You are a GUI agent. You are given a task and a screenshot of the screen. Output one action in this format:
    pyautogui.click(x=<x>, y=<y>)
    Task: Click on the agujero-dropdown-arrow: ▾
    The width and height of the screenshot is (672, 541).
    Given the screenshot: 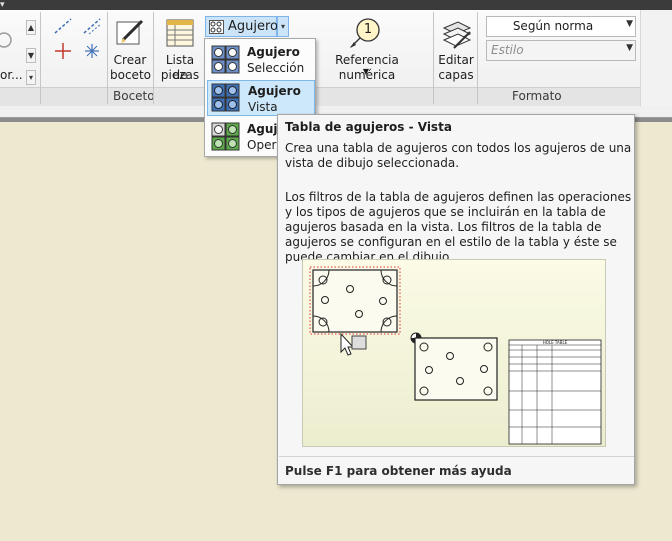 What is the action you would take?
    pyautogui.click(x=283, y=26)
    